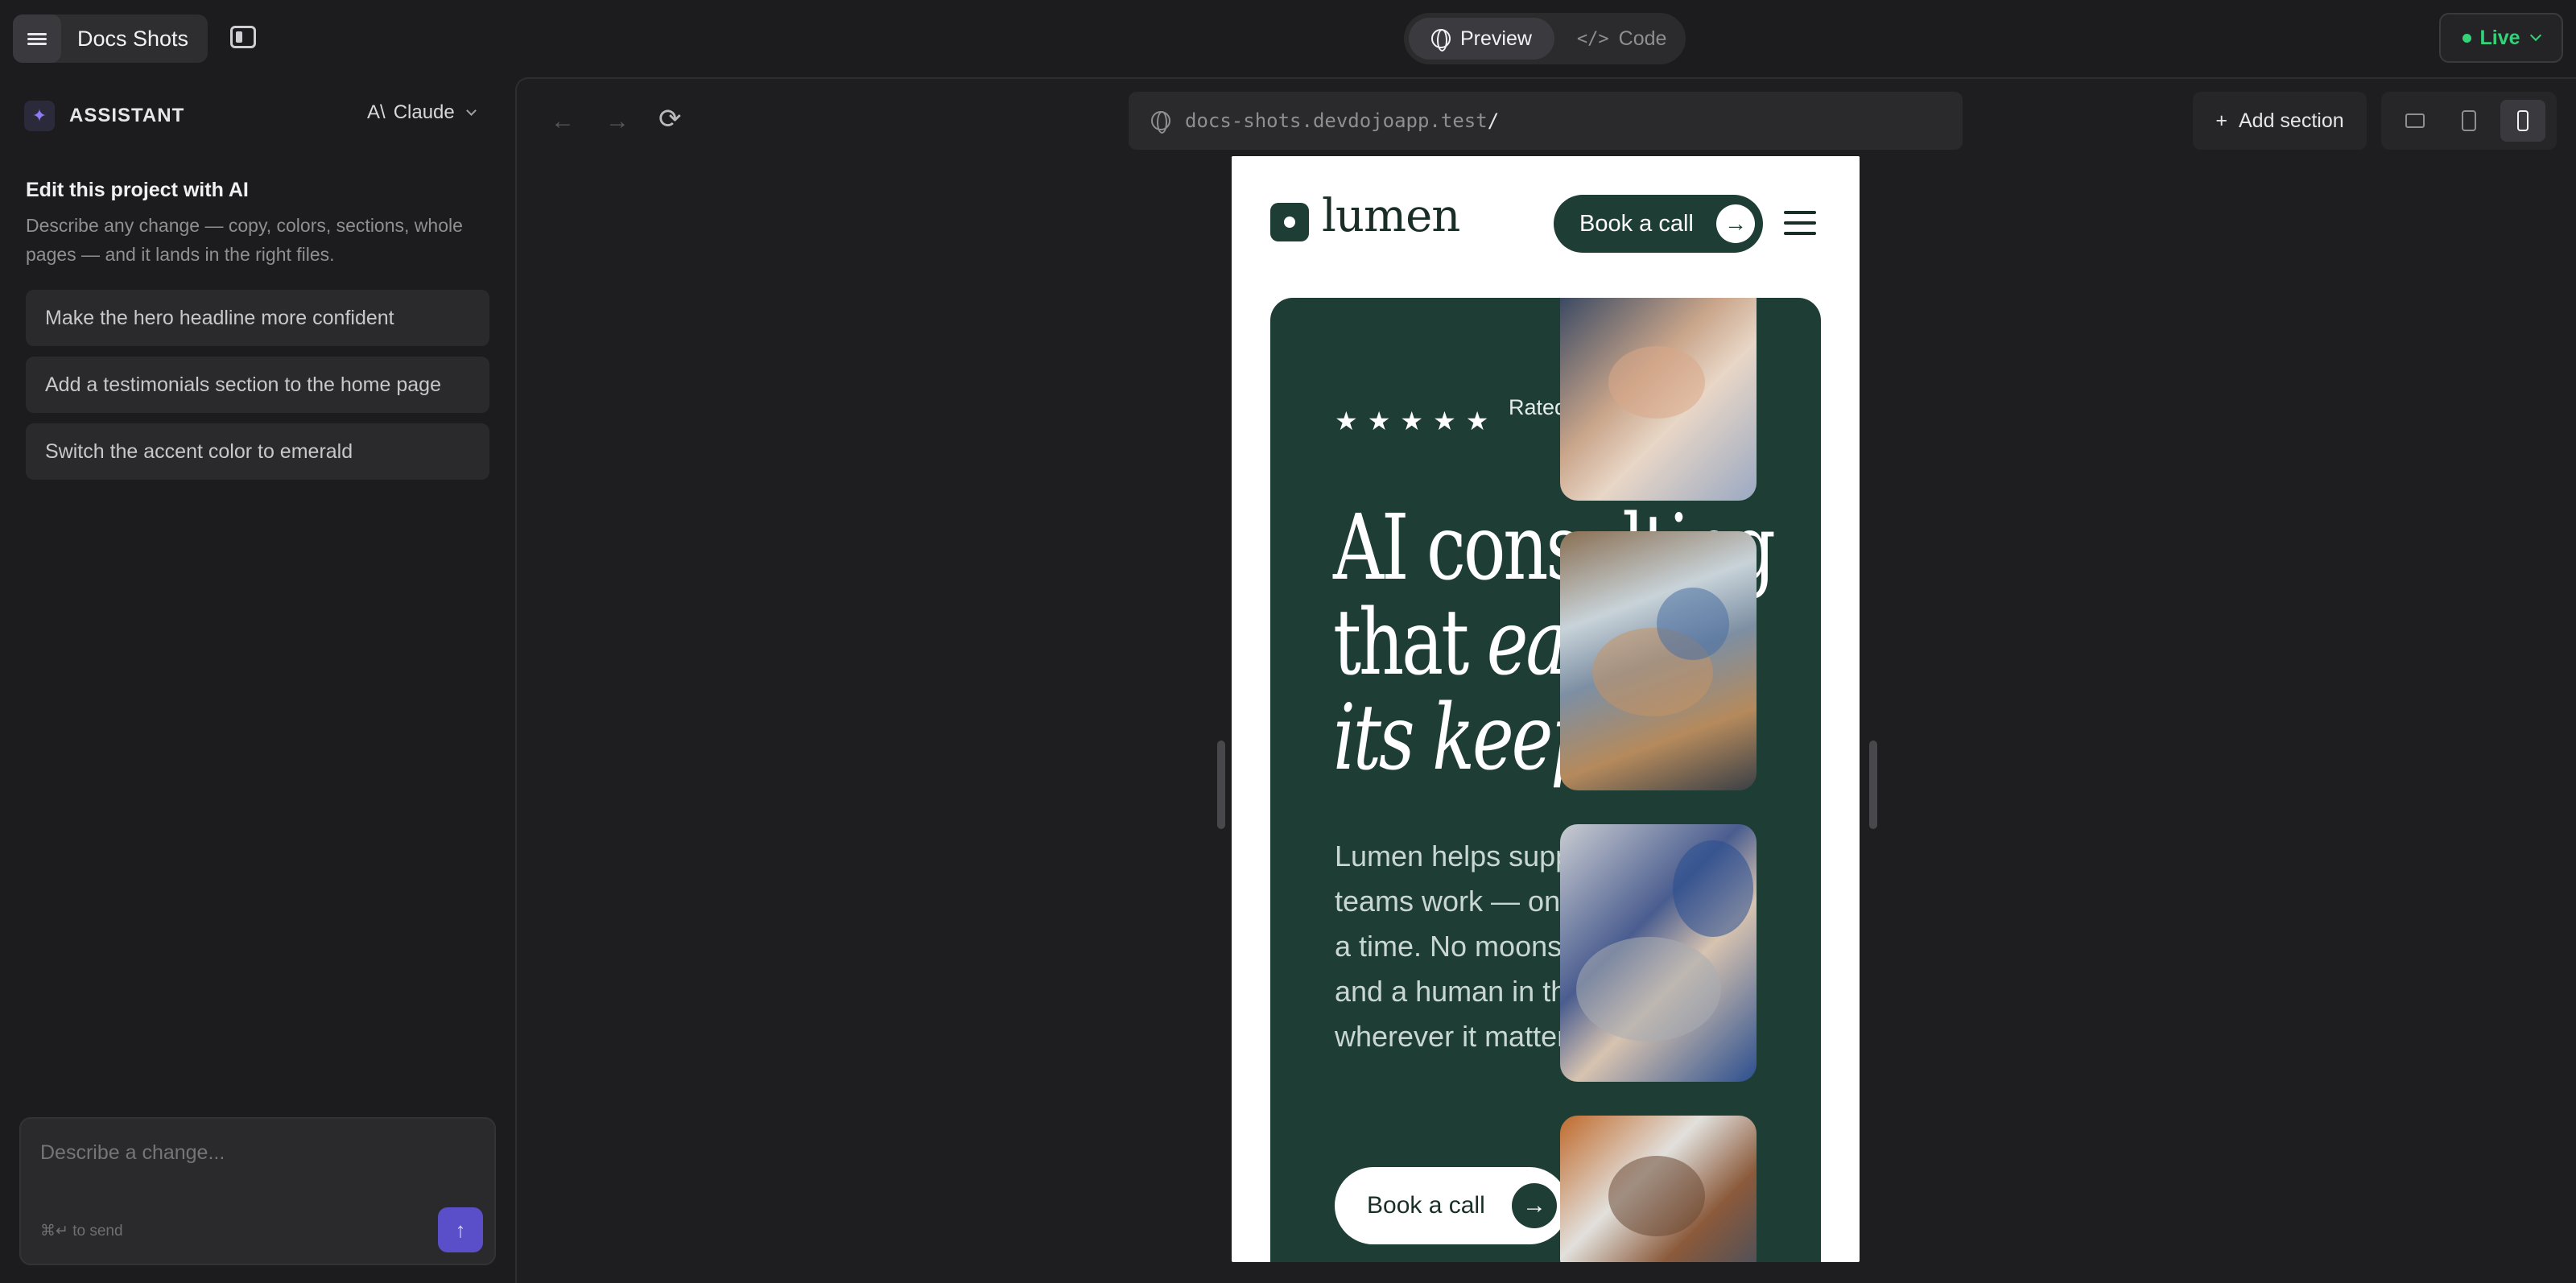 This screenshot has width=2576, height=1283. I want to click on send-shortcut-hint: ⌘↵ to send, so click(81, 1231).